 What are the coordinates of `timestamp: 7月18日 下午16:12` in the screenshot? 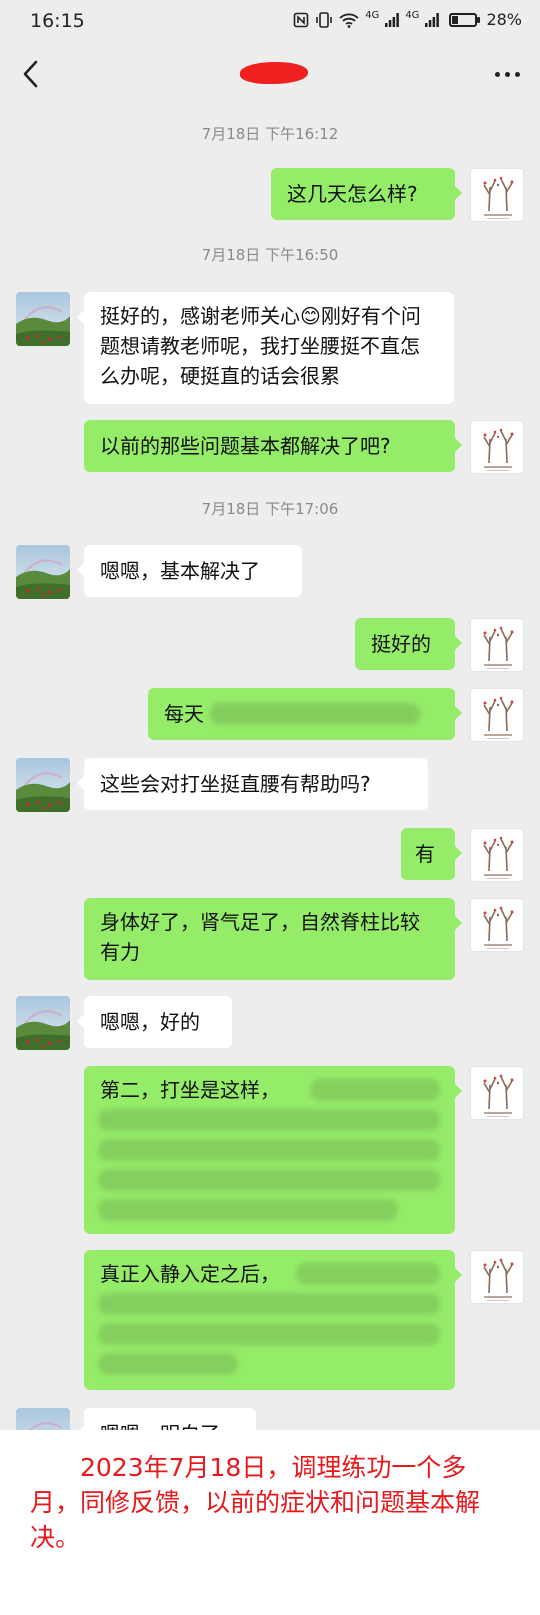 It's located at (270, 134).